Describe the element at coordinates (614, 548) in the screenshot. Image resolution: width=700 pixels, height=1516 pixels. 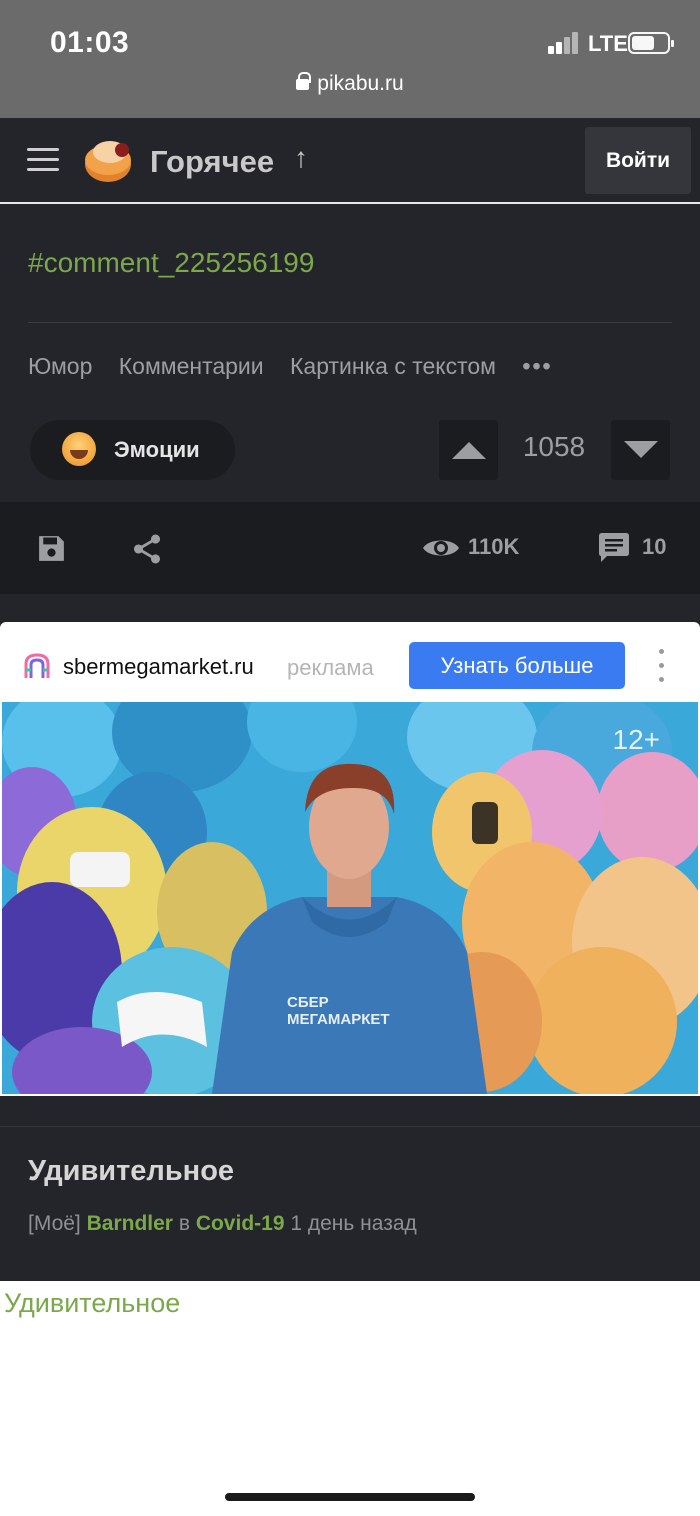
I see `comment-icon` at that location.